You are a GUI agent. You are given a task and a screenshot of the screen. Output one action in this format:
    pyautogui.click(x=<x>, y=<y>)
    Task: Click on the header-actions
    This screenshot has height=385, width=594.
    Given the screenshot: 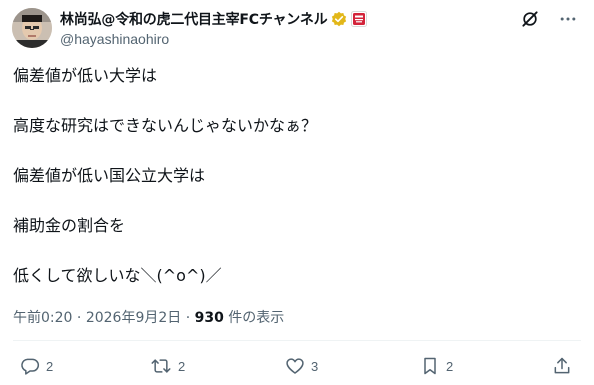 What is the action you would take?
    pyautogui.click(x=549, y=19)
    